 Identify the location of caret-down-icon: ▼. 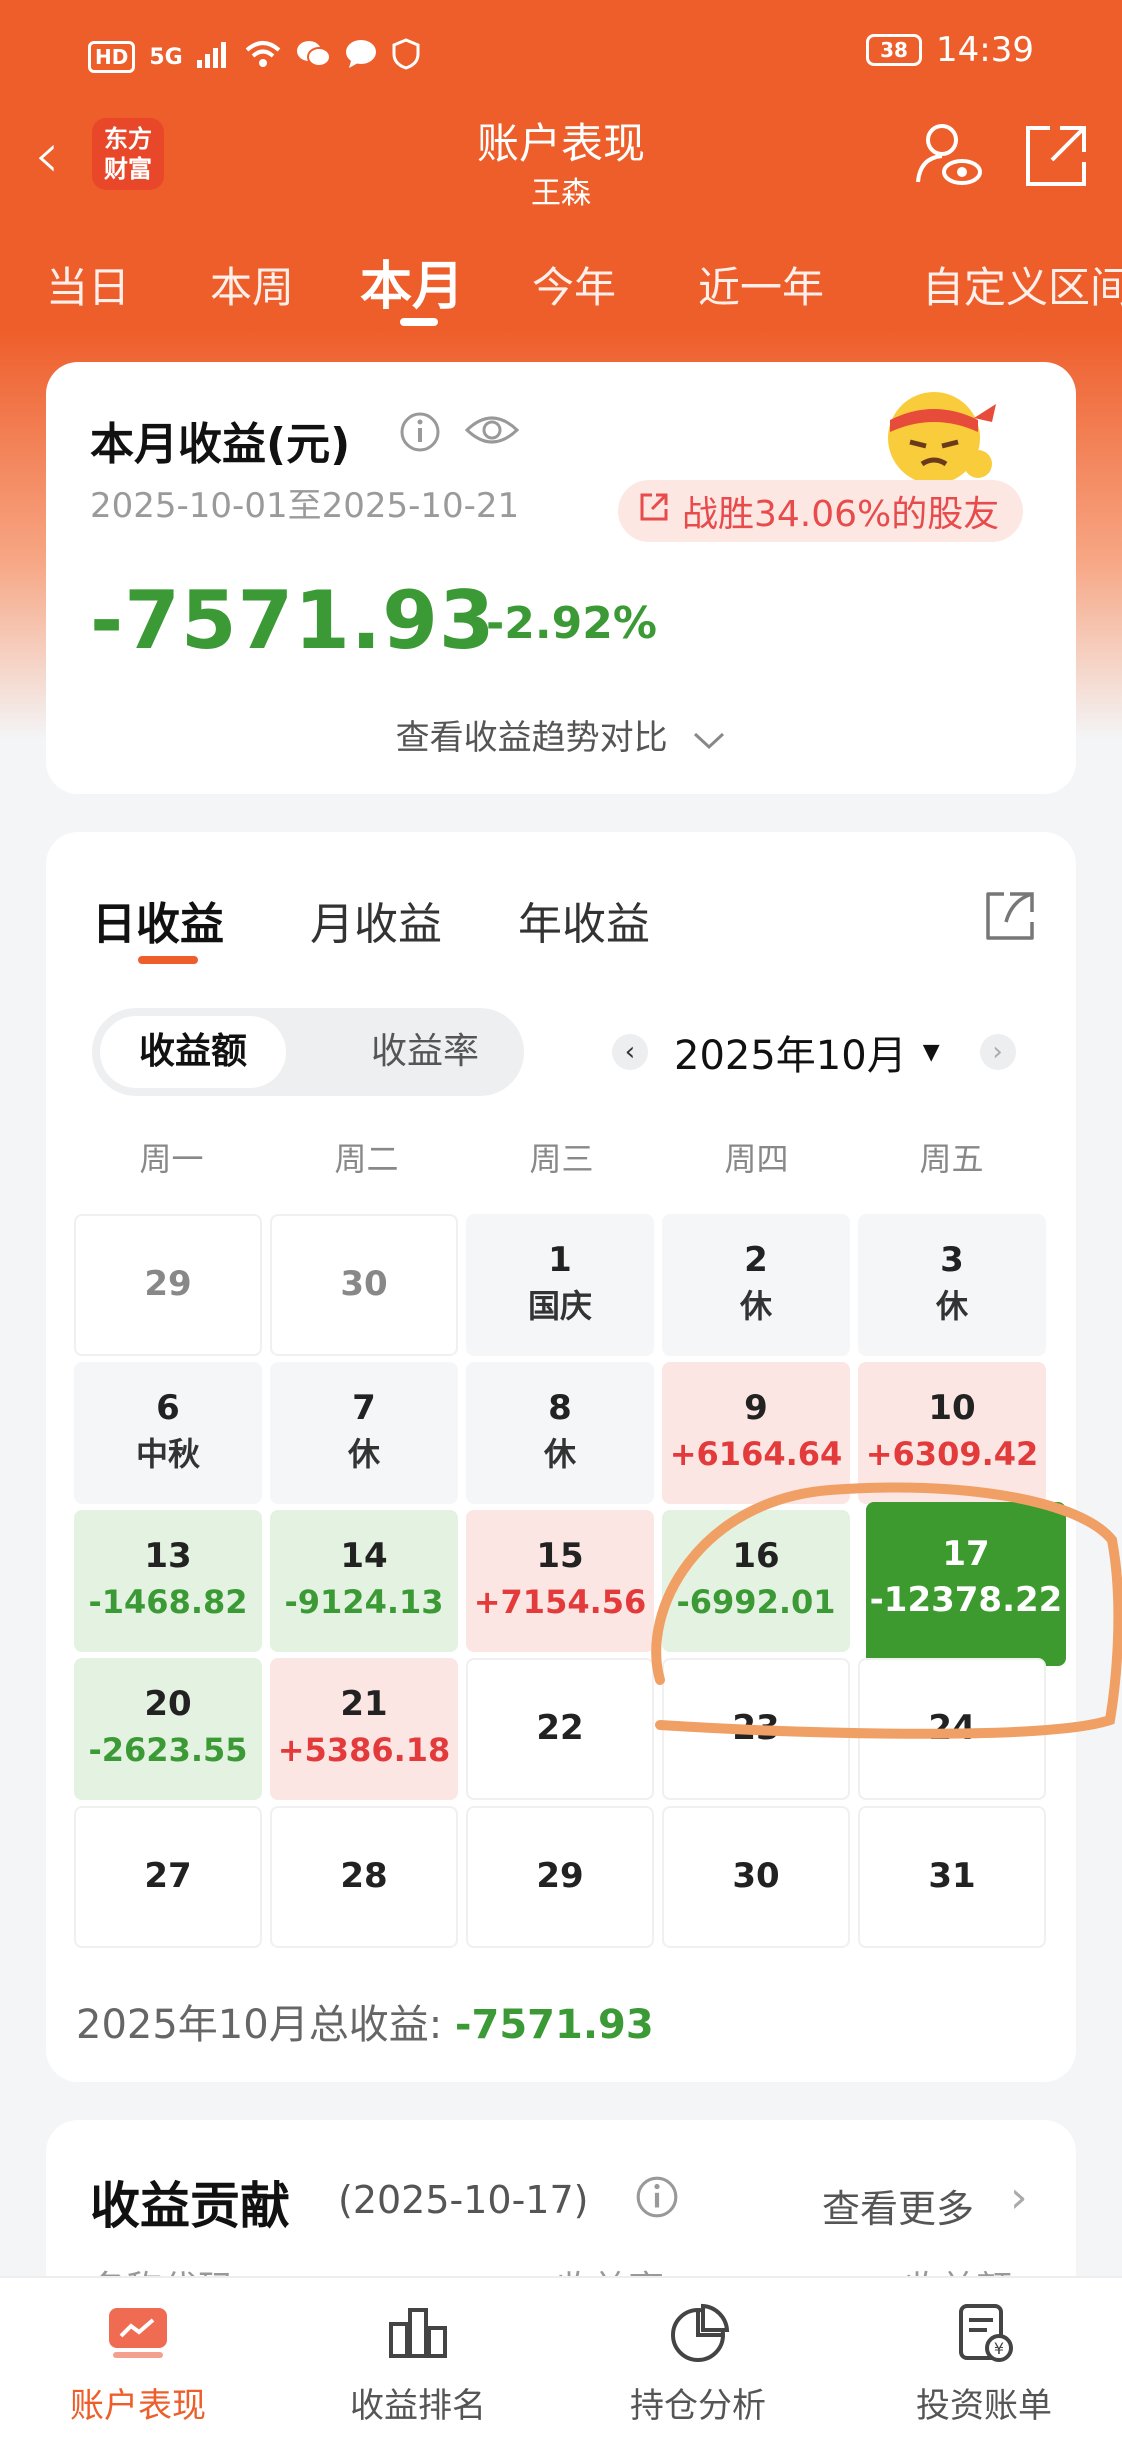
(931, 1052).